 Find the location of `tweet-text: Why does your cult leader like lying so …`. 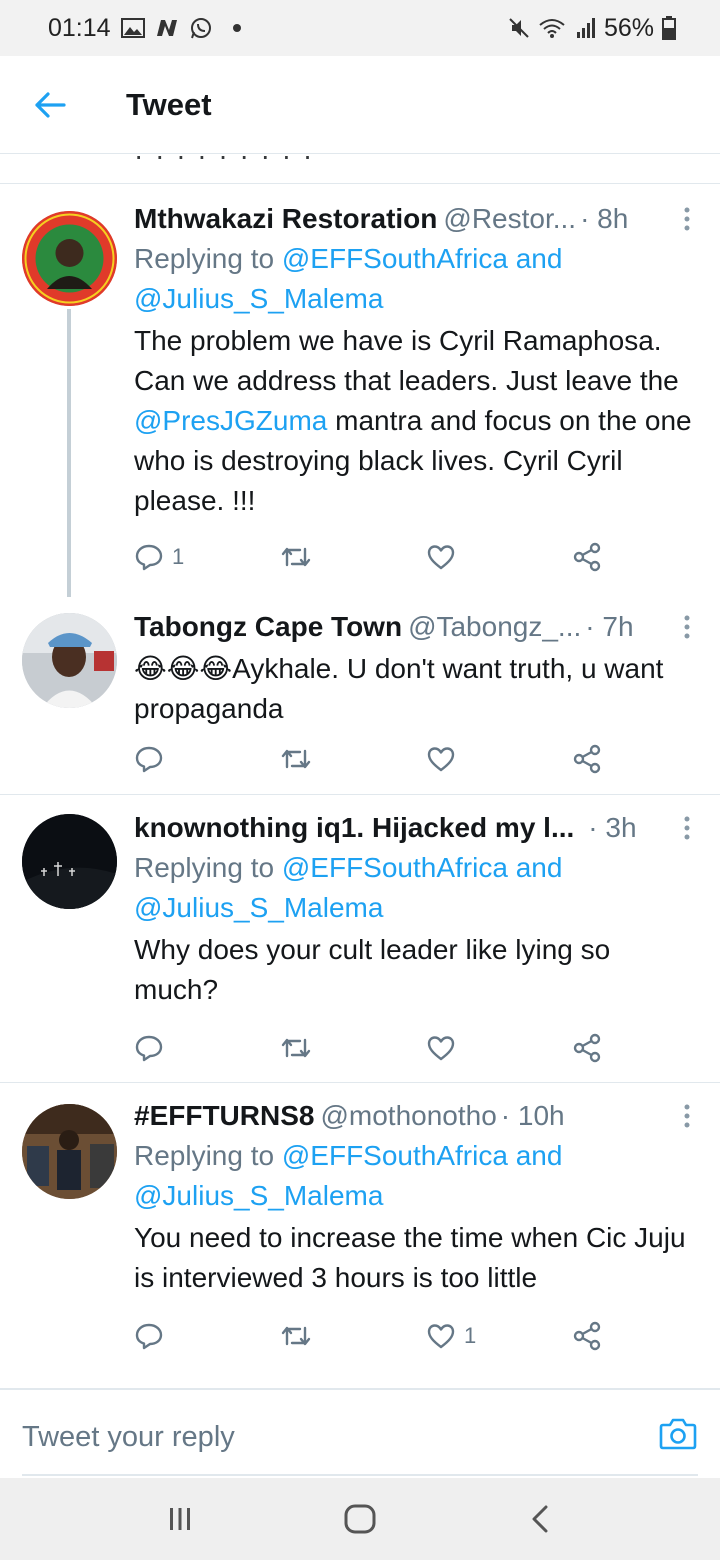

tweet-text: Why does your cult leader like lying so … is located at coordinates (372, 969).